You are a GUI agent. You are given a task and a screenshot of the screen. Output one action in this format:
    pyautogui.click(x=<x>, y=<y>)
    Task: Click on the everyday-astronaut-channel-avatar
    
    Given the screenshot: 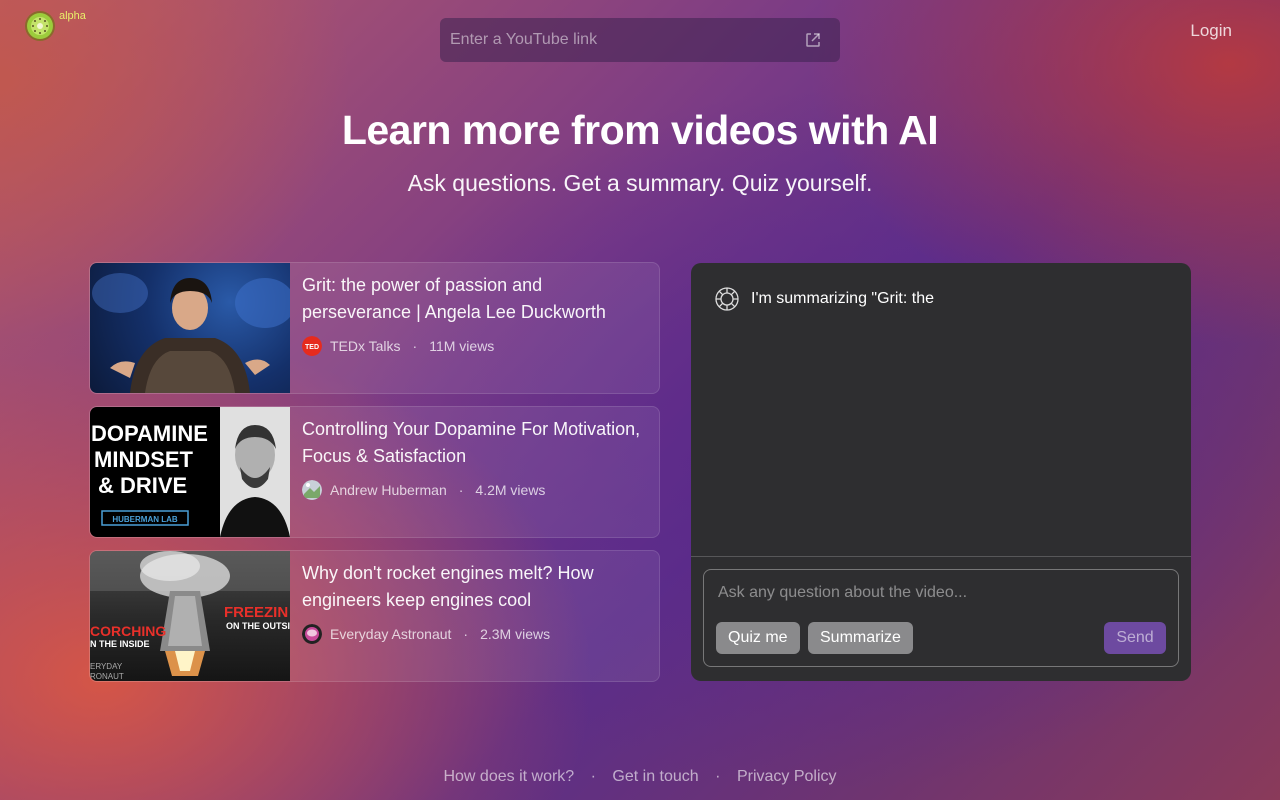 What is the action you would take?
    pyautogui.click(x=312, y=634)
    